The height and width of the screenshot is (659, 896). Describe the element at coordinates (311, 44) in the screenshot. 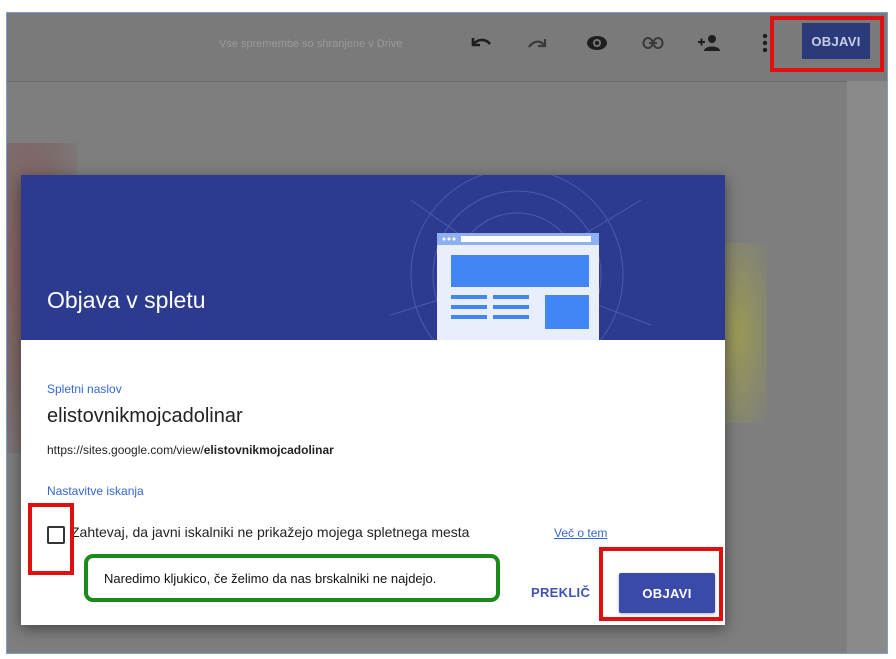

I see `save-status-text: Vse spremembe so shranjene v Drive` at that location.